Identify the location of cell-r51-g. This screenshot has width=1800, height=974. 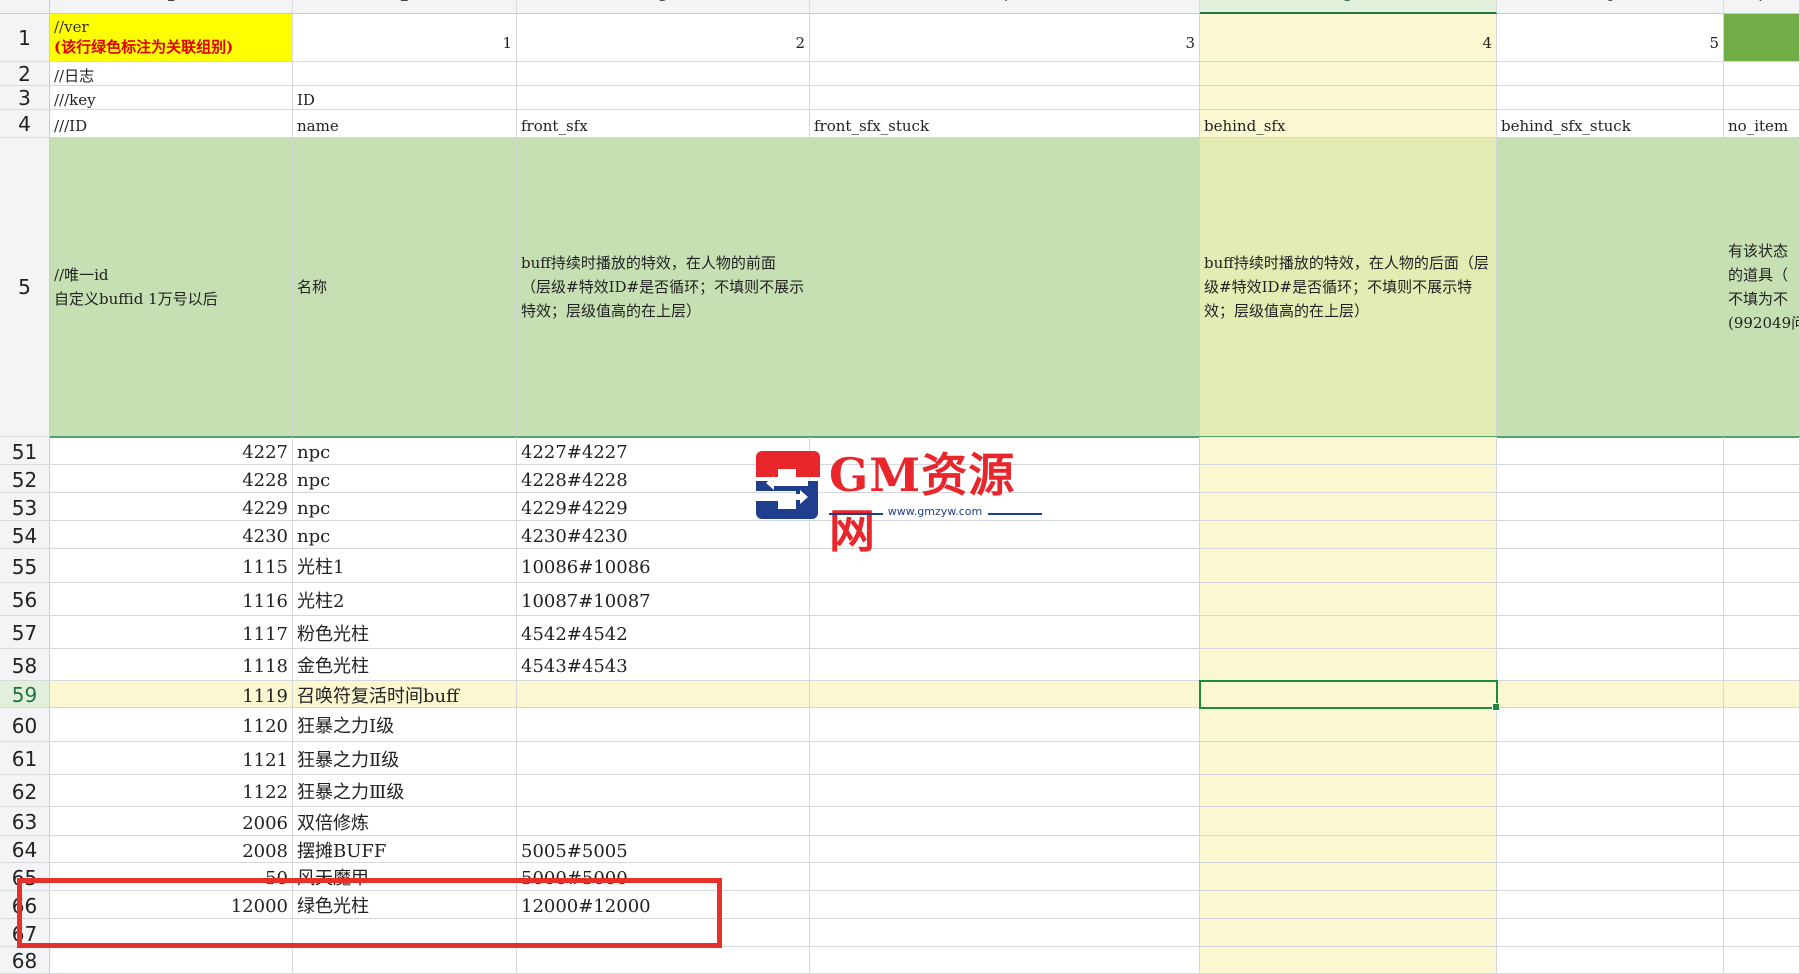
(1762, 451).